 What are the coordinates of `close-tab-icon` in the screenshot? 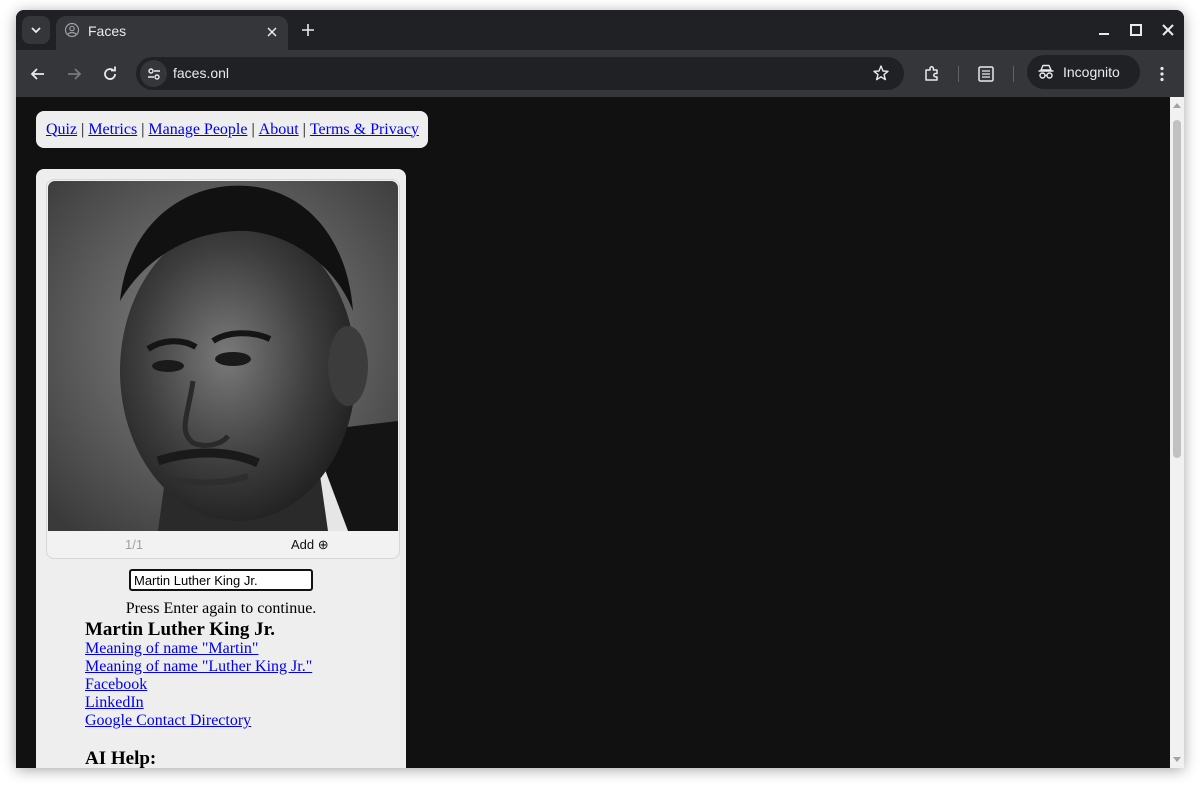 It's located at (272, 32).